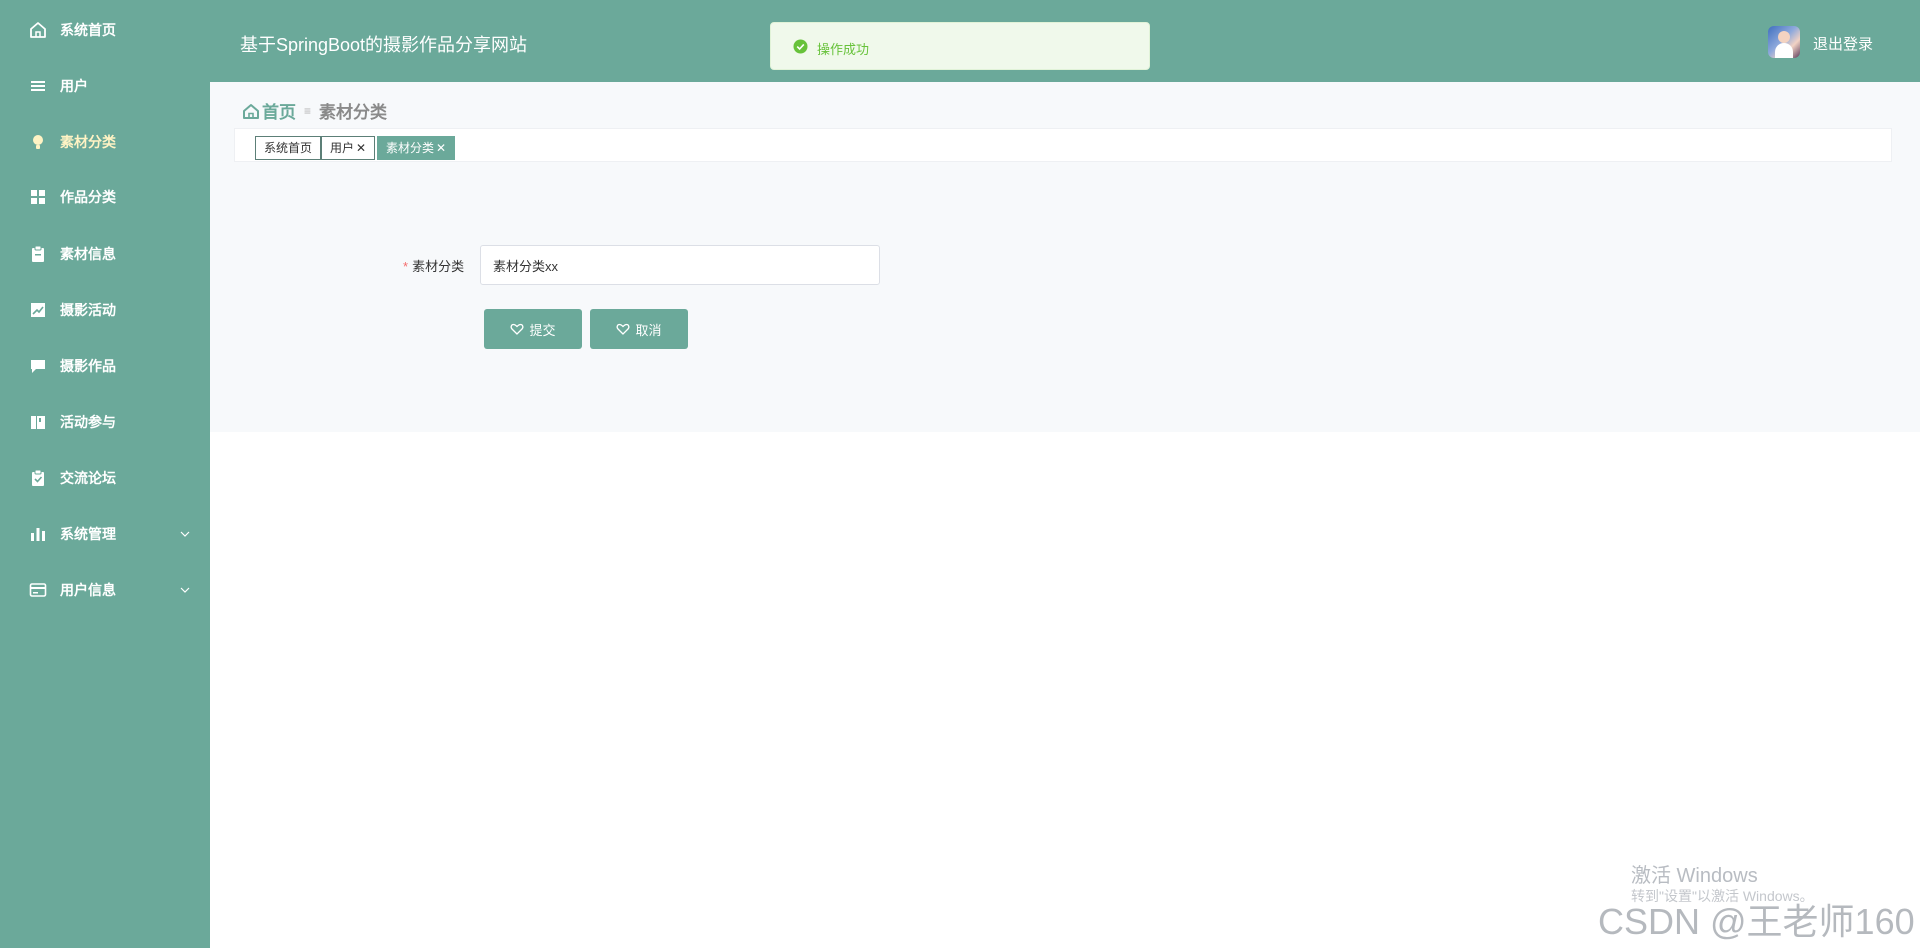 Image resolution: width=1920 pixels, height=948 pixels. Describe the element at coordinates (843, 49) in the screenshot. I see `toast-message: 操作成功` at that location.